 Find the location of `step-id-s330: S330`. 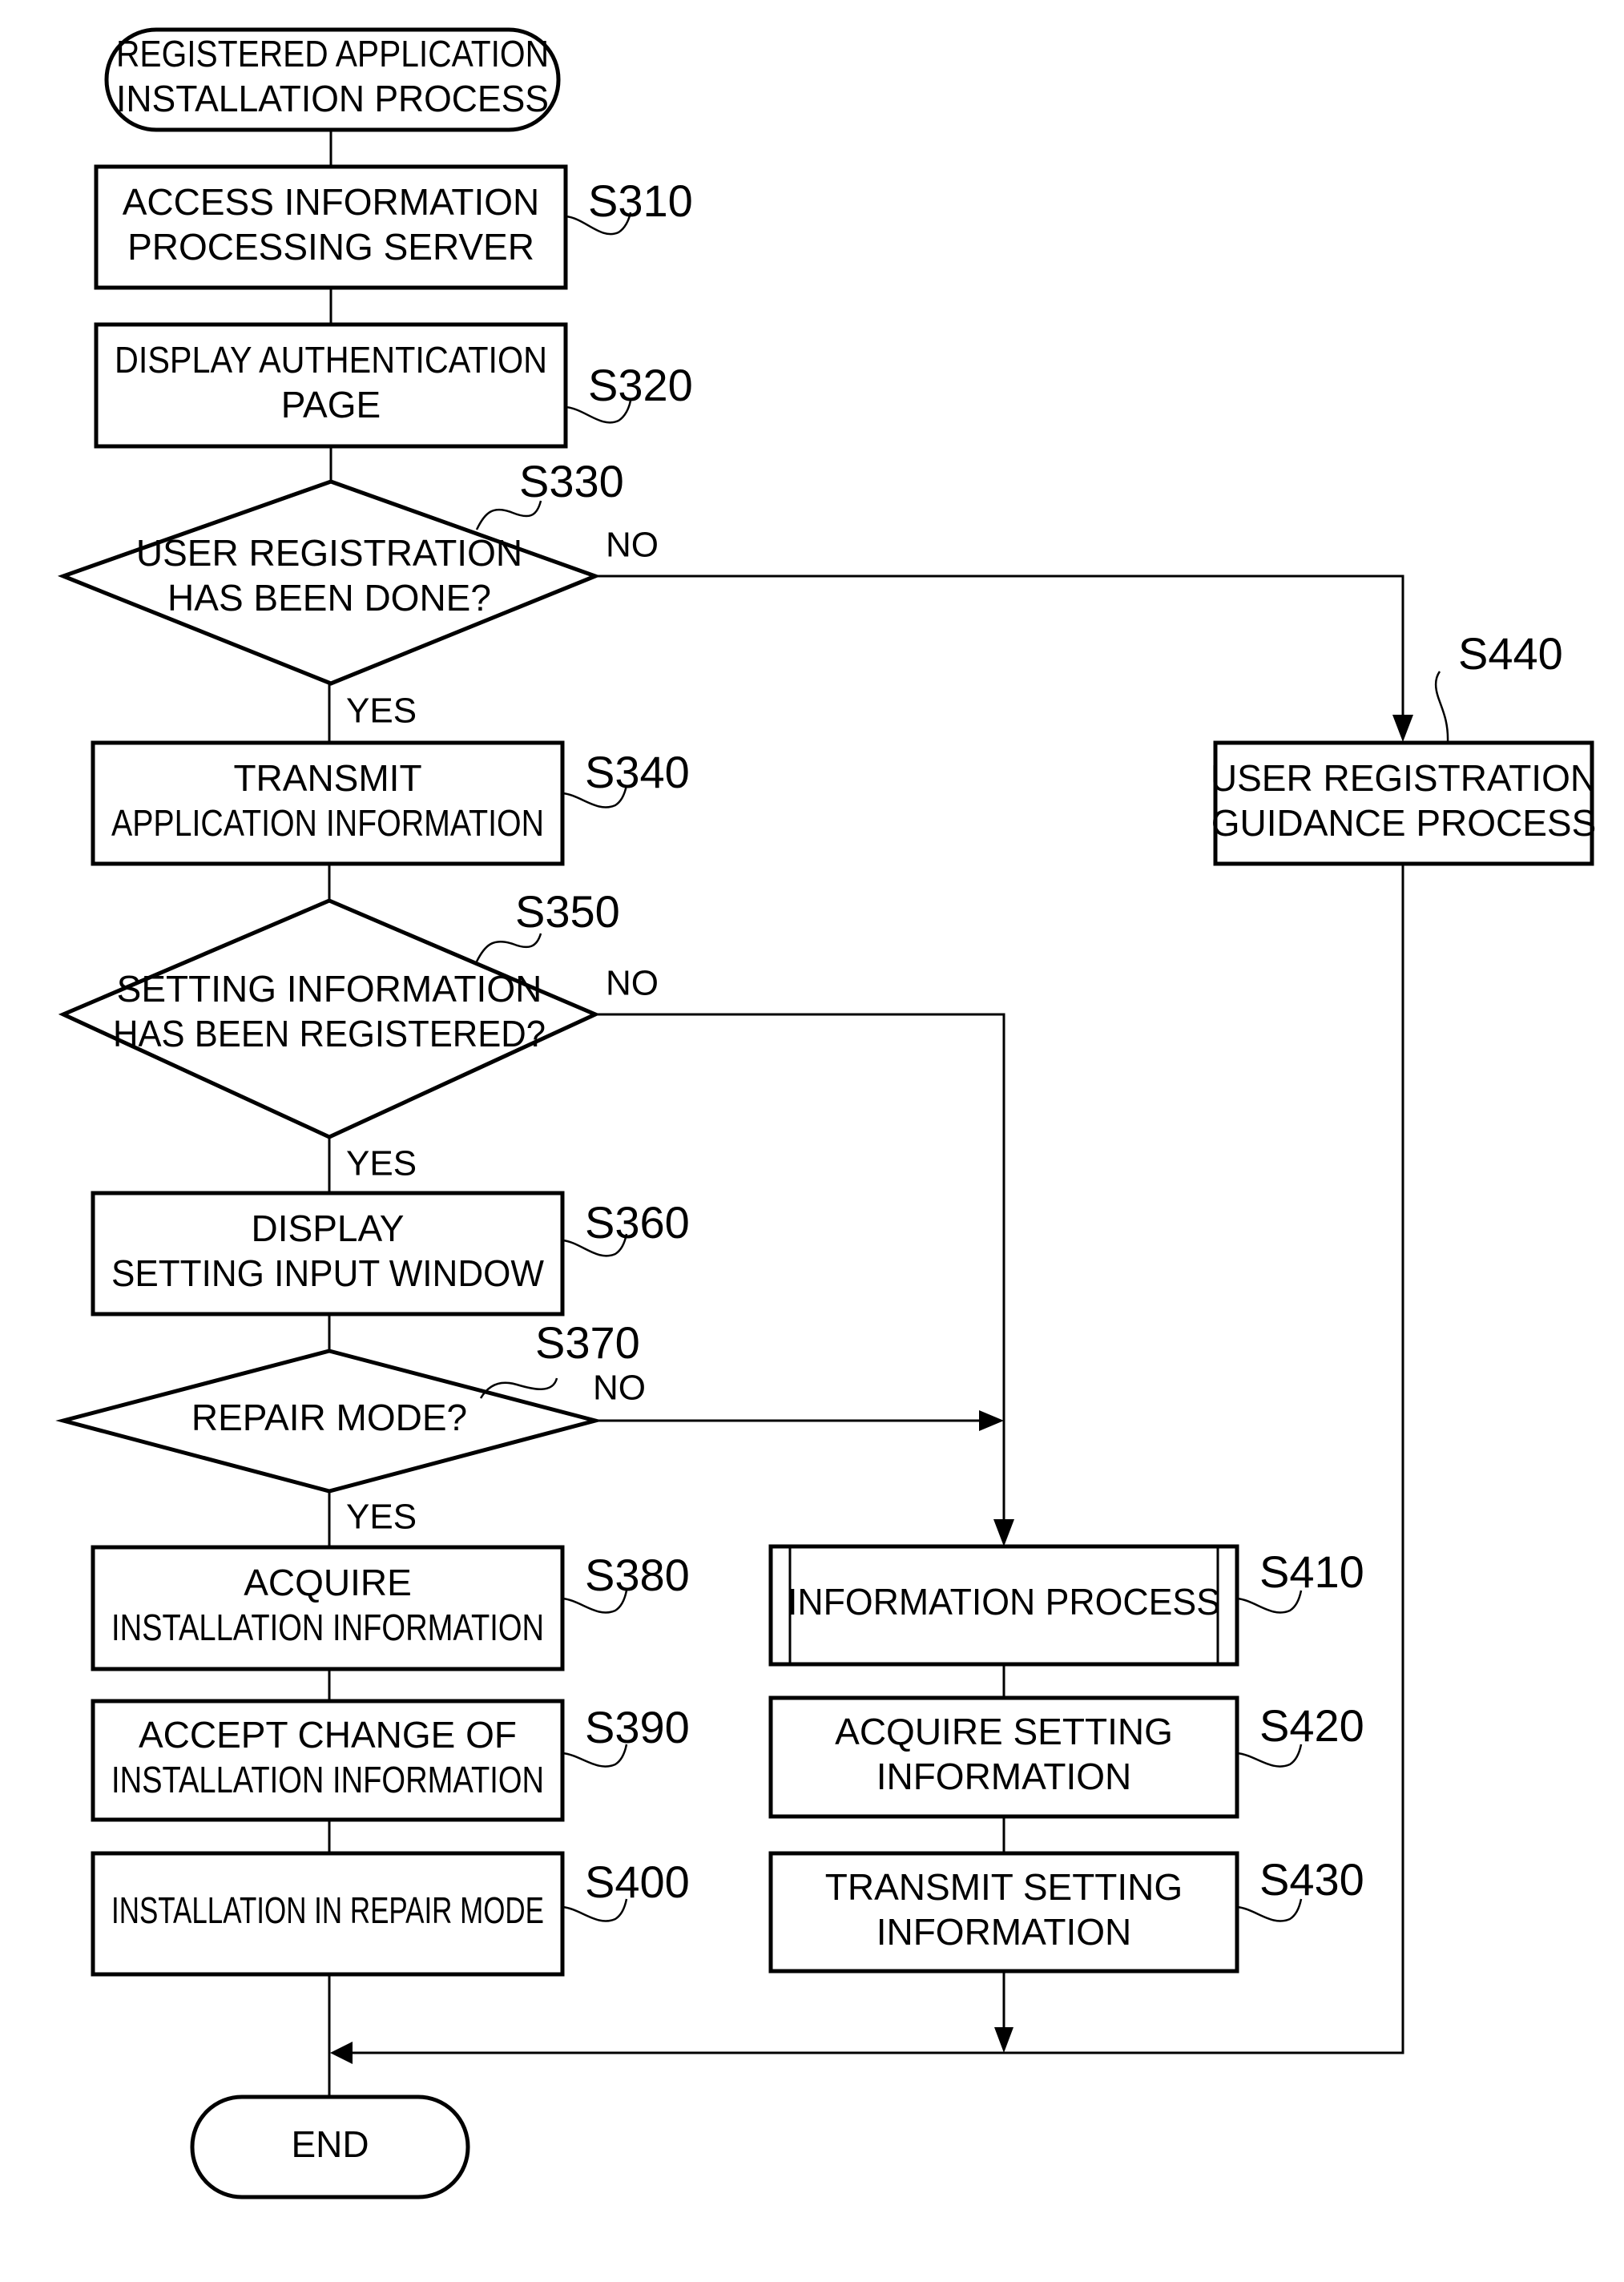

step-id-s330: S330 is located at coordinates (571, 481).